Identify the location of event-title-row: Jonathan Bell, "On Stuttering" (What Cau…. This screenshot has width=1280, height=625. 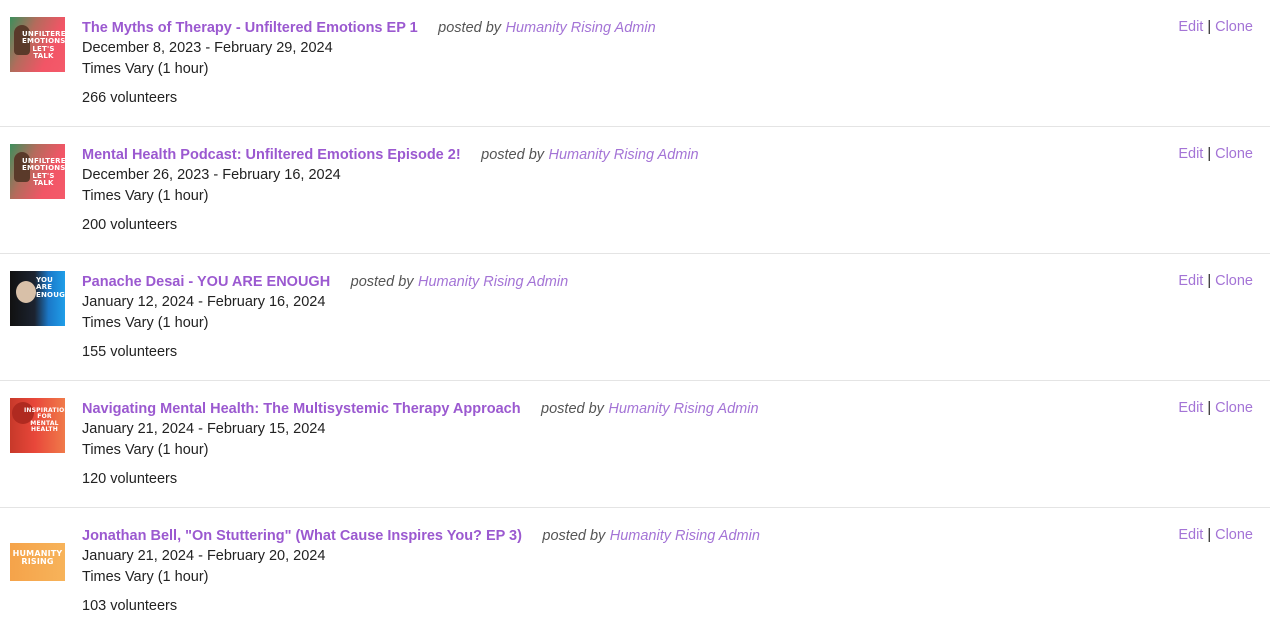
(616, 535).